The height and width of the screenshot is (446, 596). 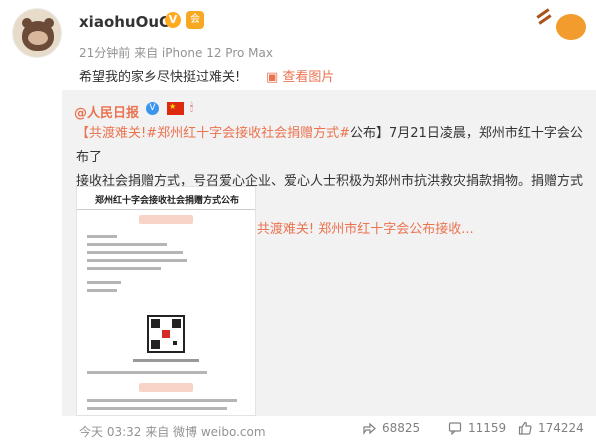 I want to click on qr-code, so click(x=166, y=334).